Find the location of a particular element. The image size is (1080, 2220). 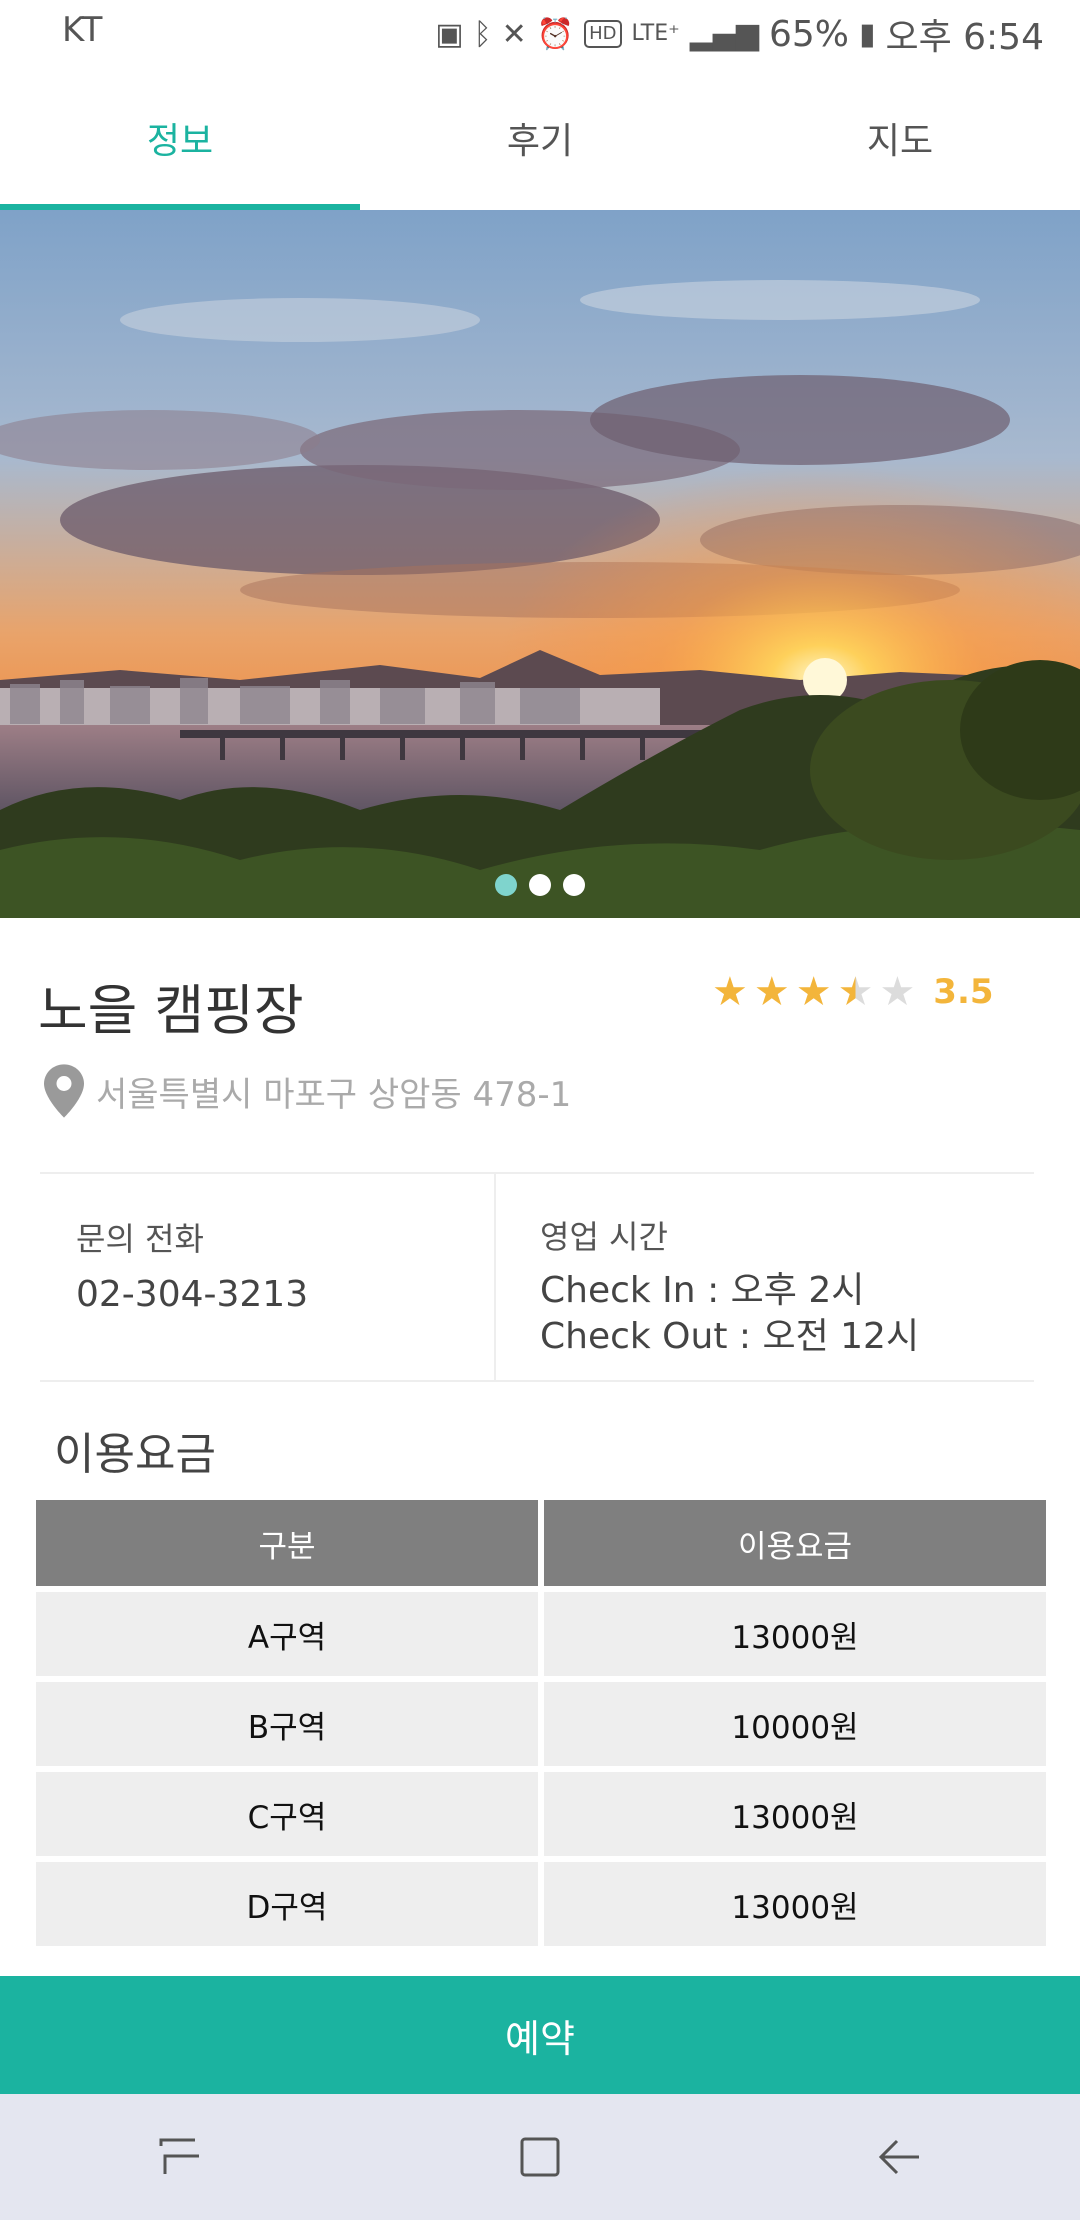

star-half-icon: ★ is located at coordinates (855, 992).